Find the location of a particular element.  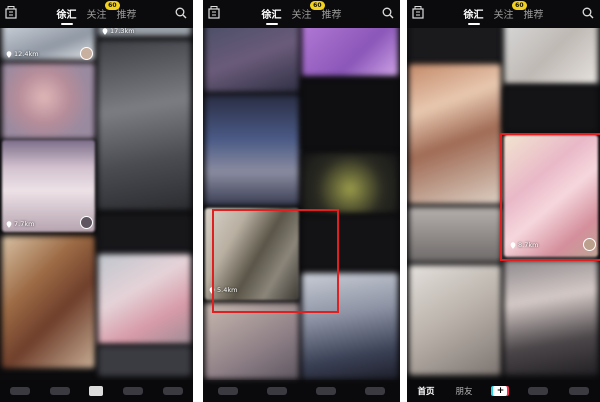

plus-icon is located at coordinates (96, 391).